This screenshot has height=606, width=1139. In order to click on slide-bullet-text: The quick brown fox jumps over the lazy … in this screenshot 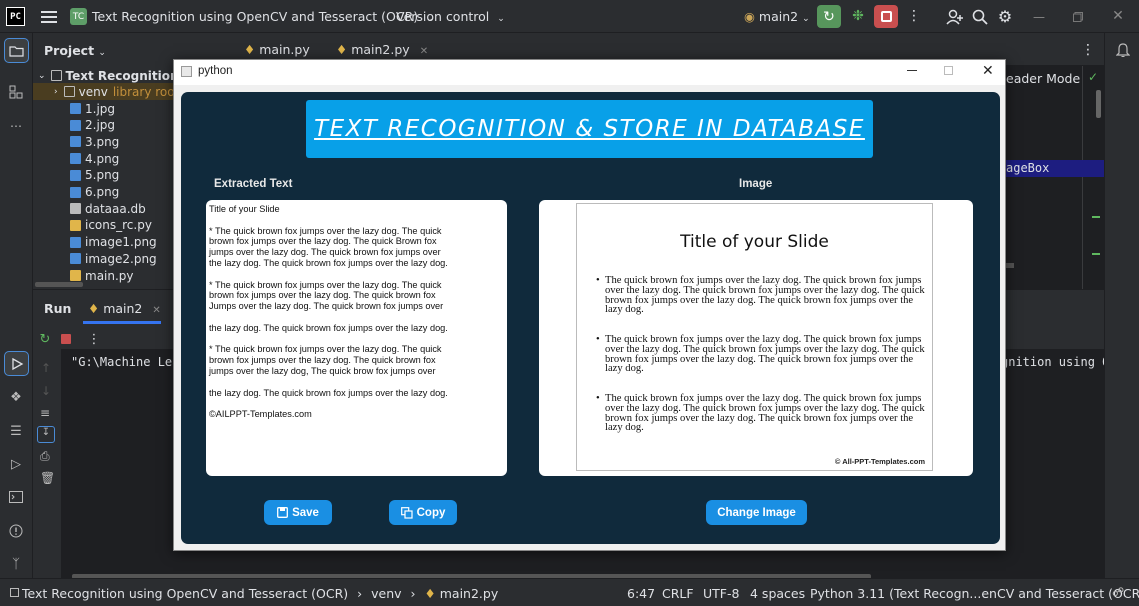, I will do `click(765, 354)`.